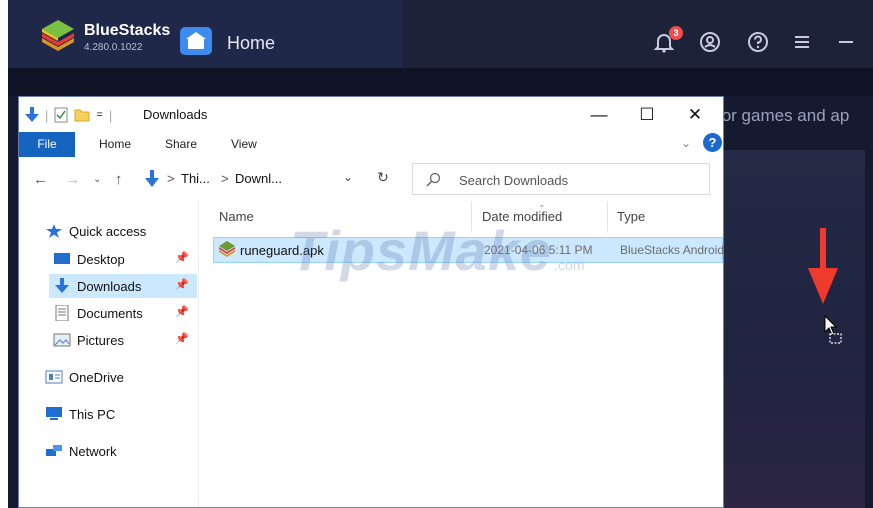  Describe the element at coordinates (125, 340) in the screenshot. I see `nav-item-pictures: Pictures 📌` at that location.